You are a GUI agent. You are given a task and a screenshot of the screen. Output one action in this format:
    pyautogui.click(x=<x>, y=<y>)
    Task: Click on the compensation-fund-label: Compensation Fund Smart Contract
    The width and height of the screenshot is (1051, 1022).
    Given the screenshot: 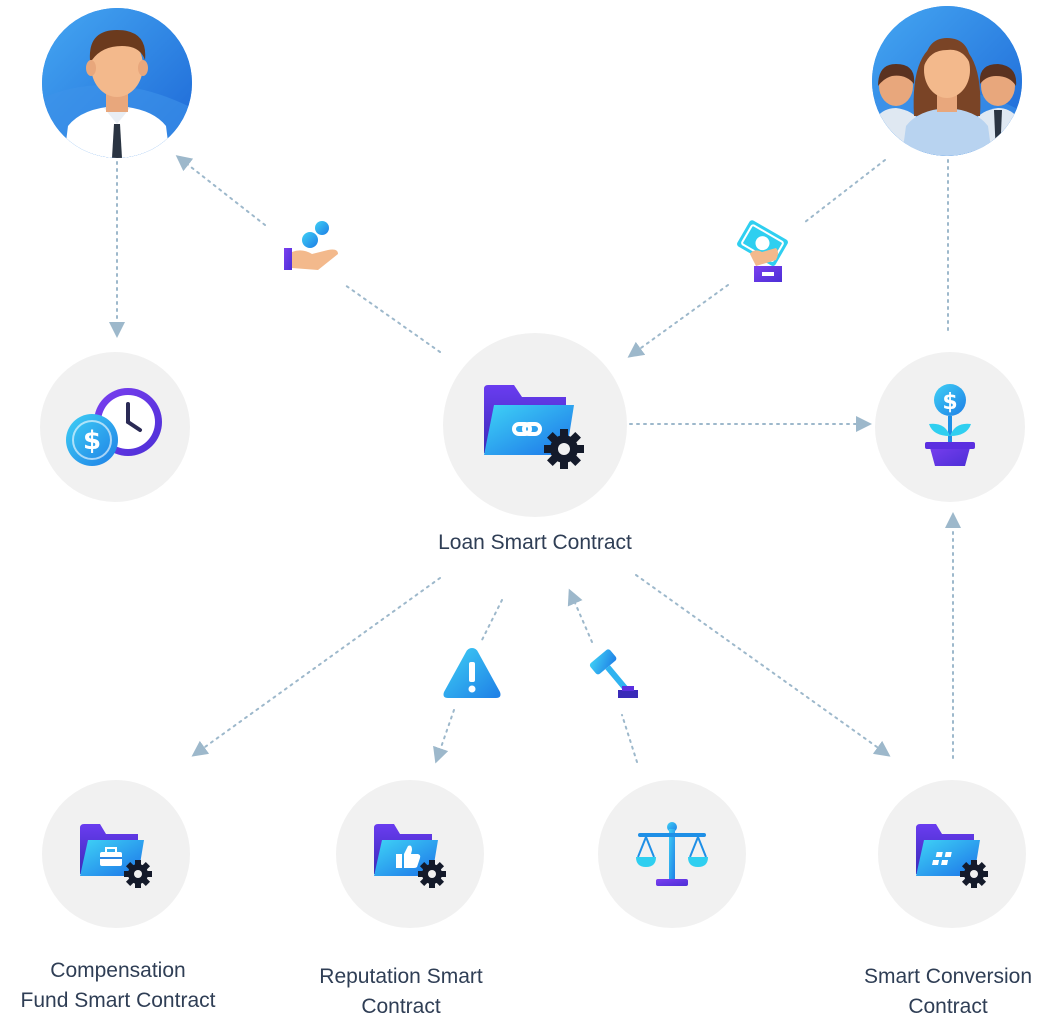 What is the action you would take?
    pyautogui.click(x=118, y=986)
    